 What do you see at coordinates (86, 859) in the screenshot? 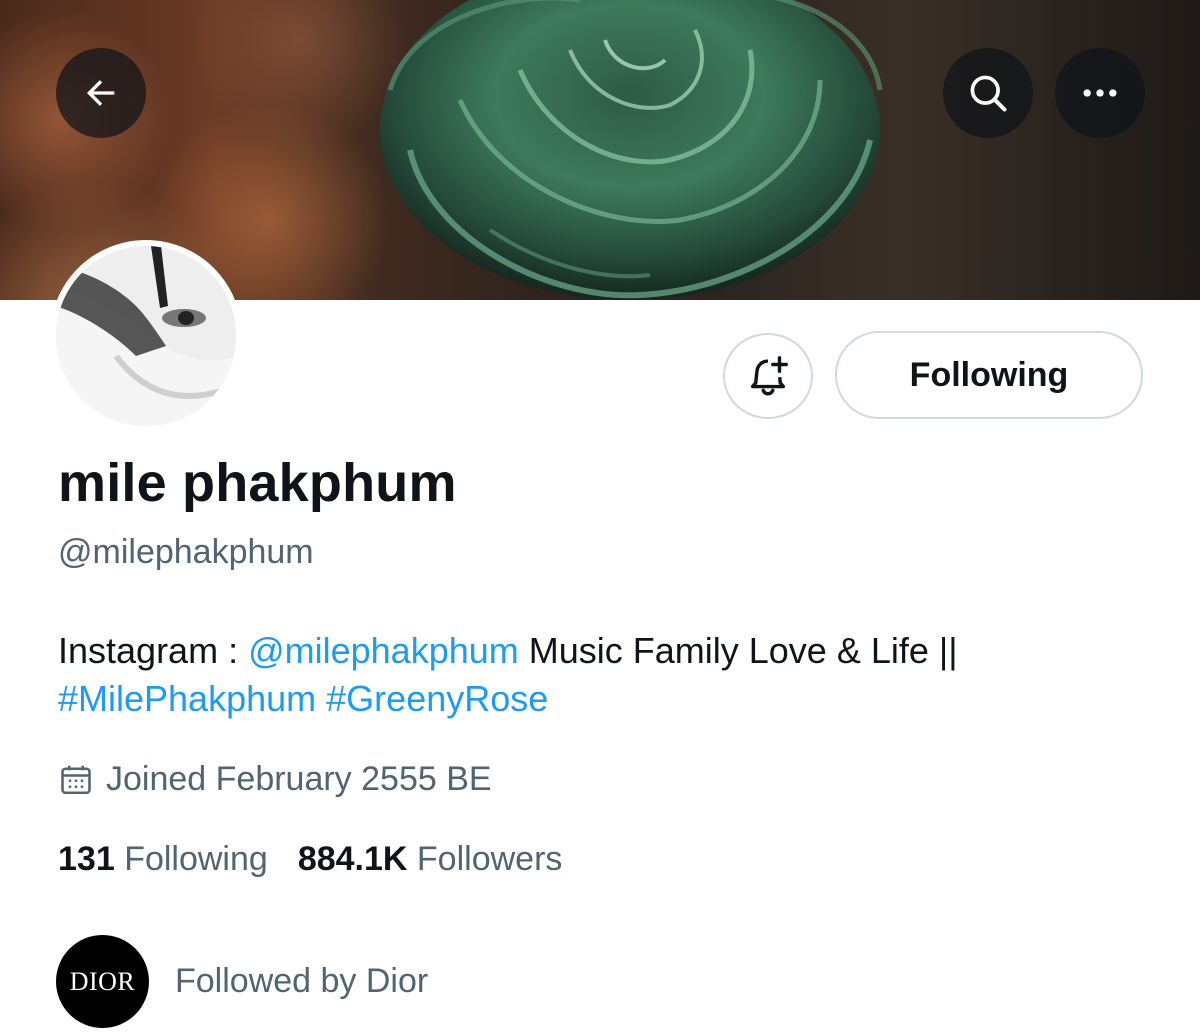
I see `following-count: 131` at bounding box center [86, 859].